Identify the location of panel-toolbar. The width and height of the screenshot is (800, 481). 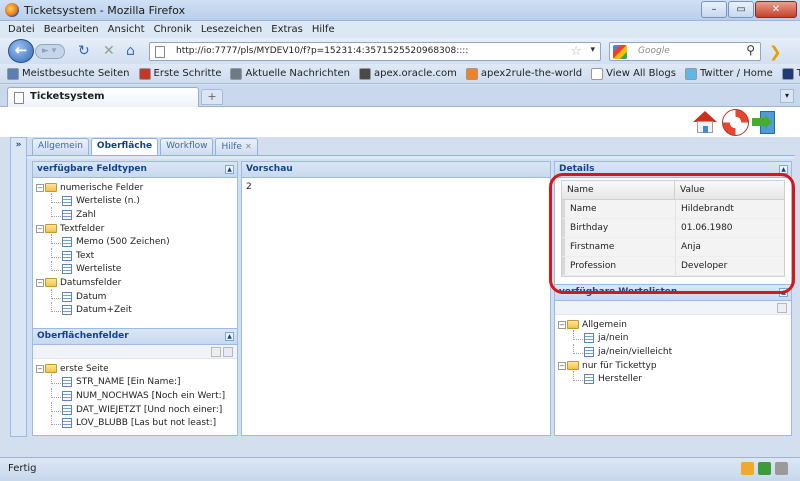
(135, 352).